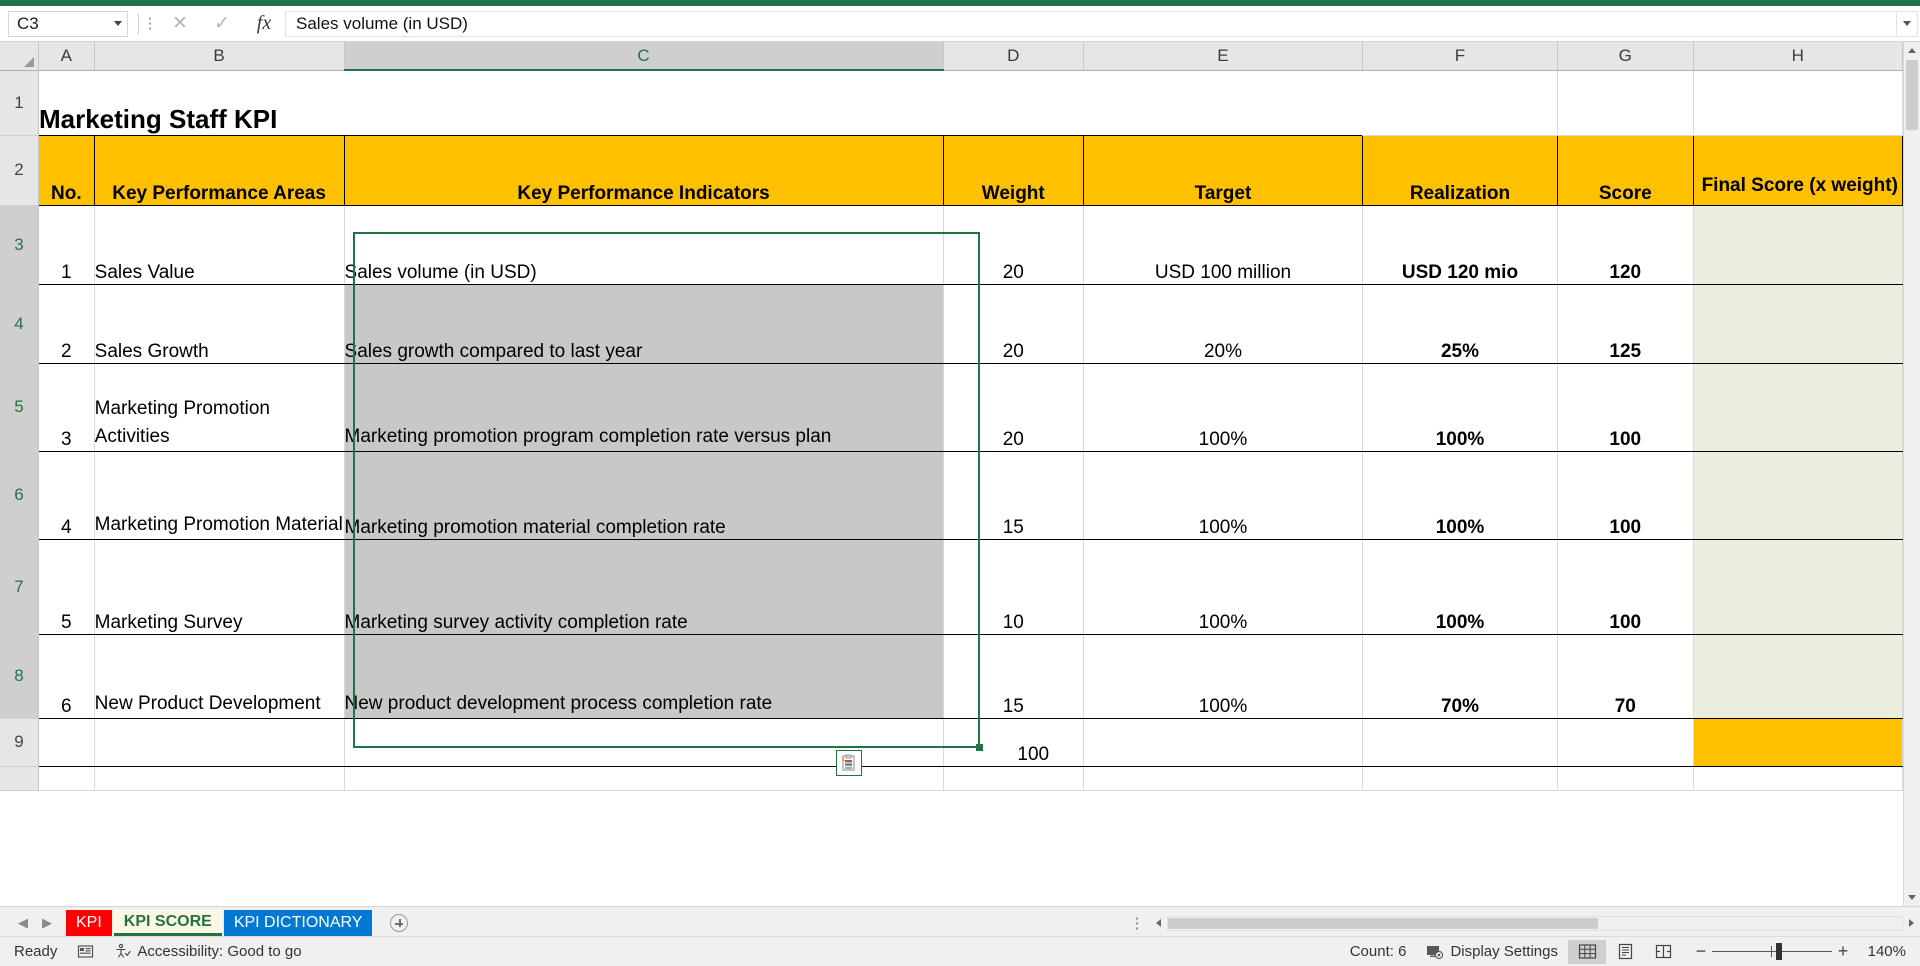 The width and height of the screenshot is (1920, 966). Describe the element at coordinates (19, 742) in the screenshot. I see `row-header-9: 9` at that location.